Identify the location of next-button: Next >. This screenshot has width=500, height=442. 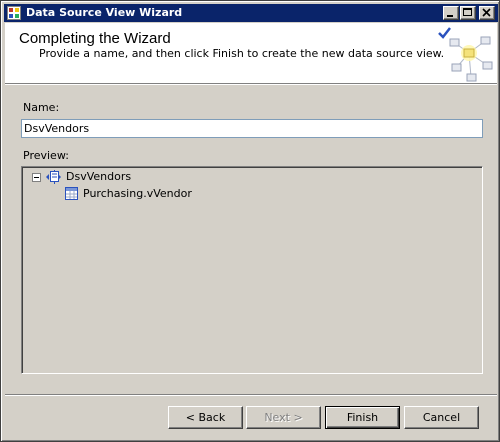
(283, 417).